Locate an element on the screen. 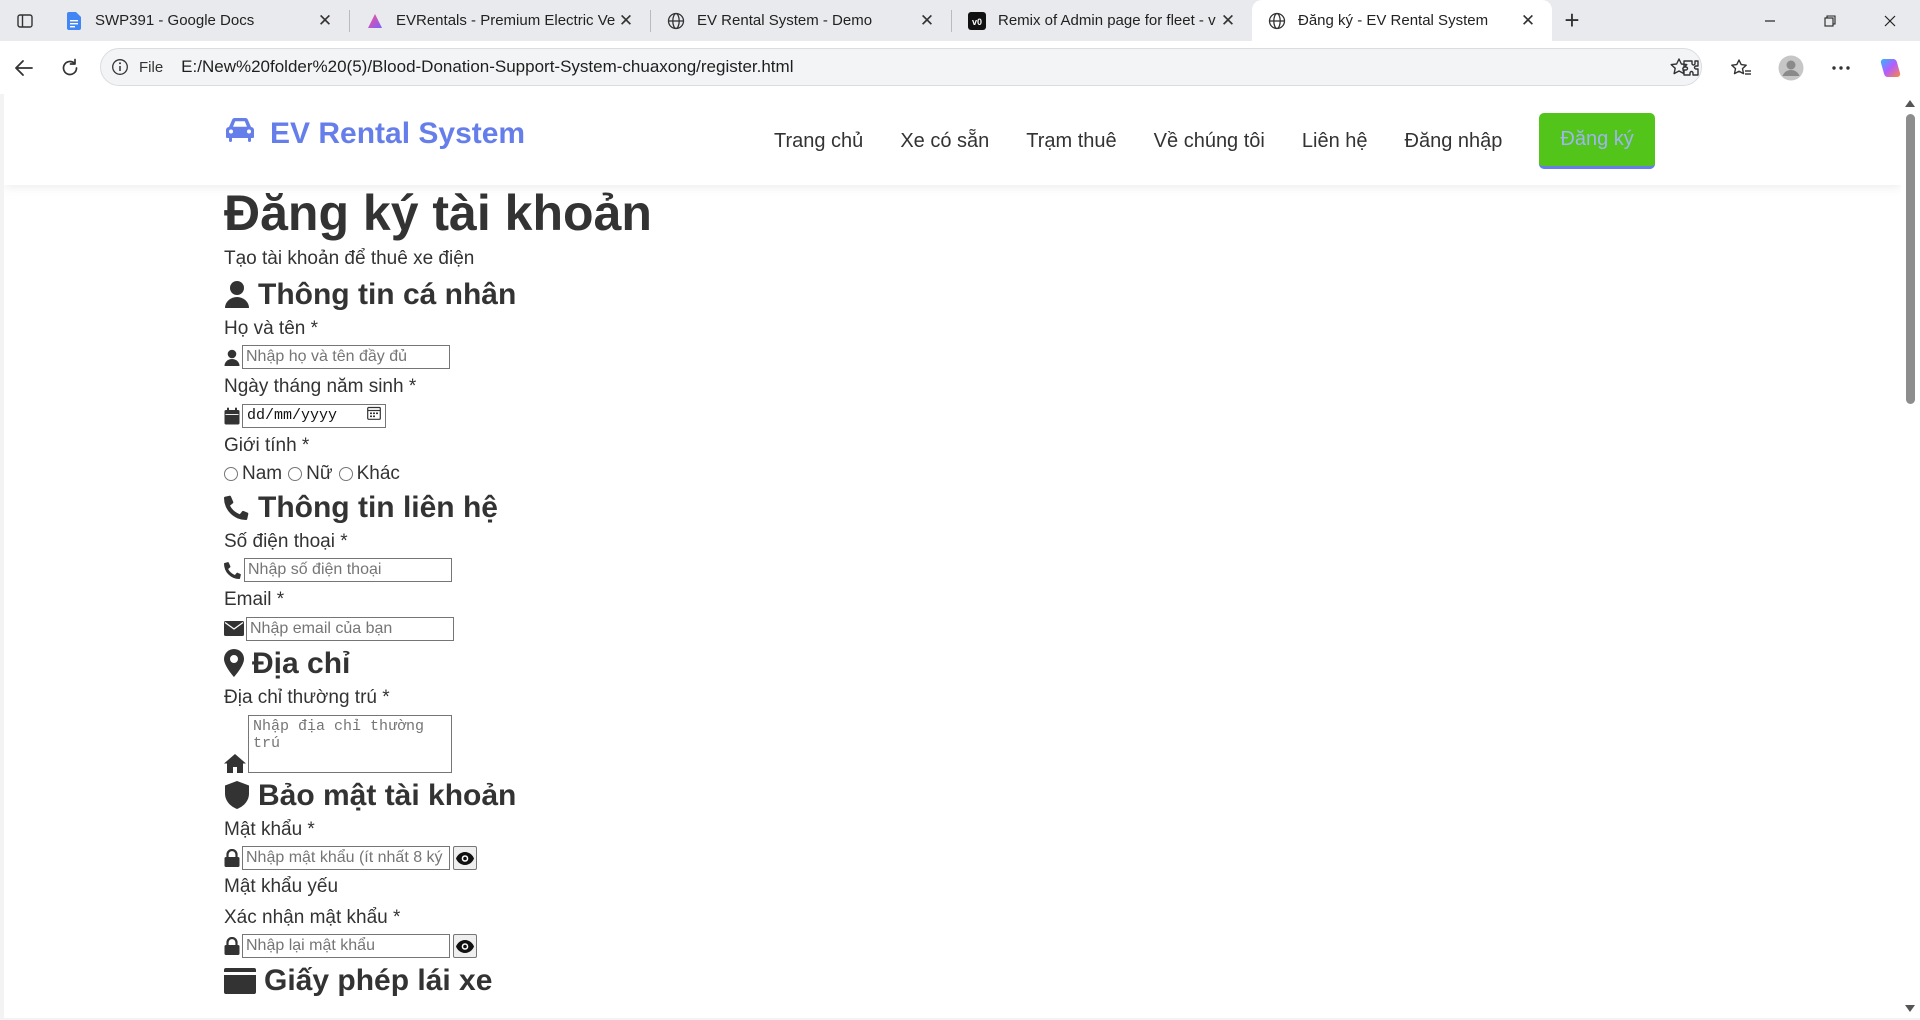  address-textarea is located at coordinates (350, 743).